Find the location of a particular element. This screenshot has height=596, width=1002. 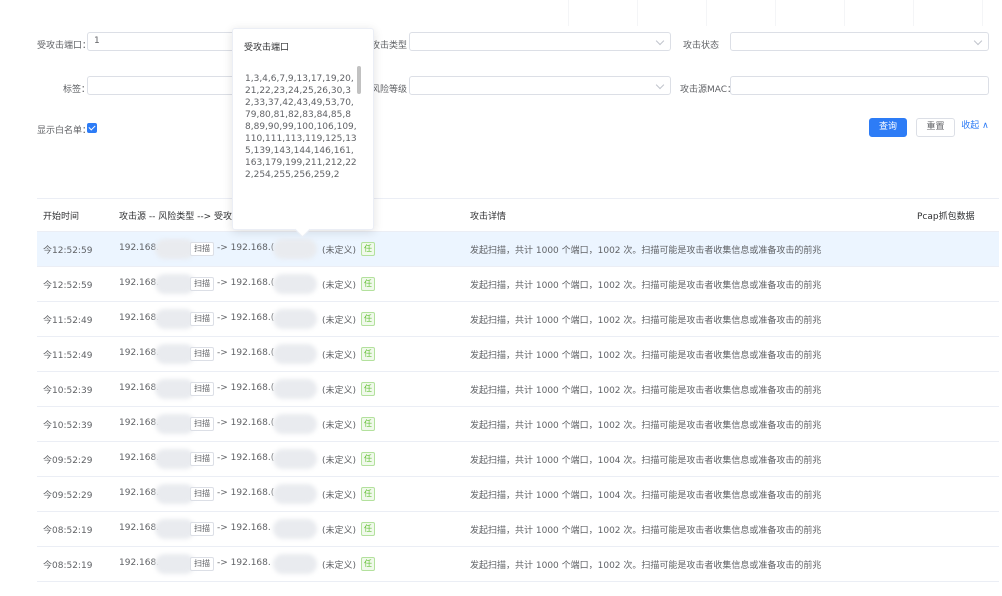

port-label: 受攻击端口： is located at coordinates (64, 46).